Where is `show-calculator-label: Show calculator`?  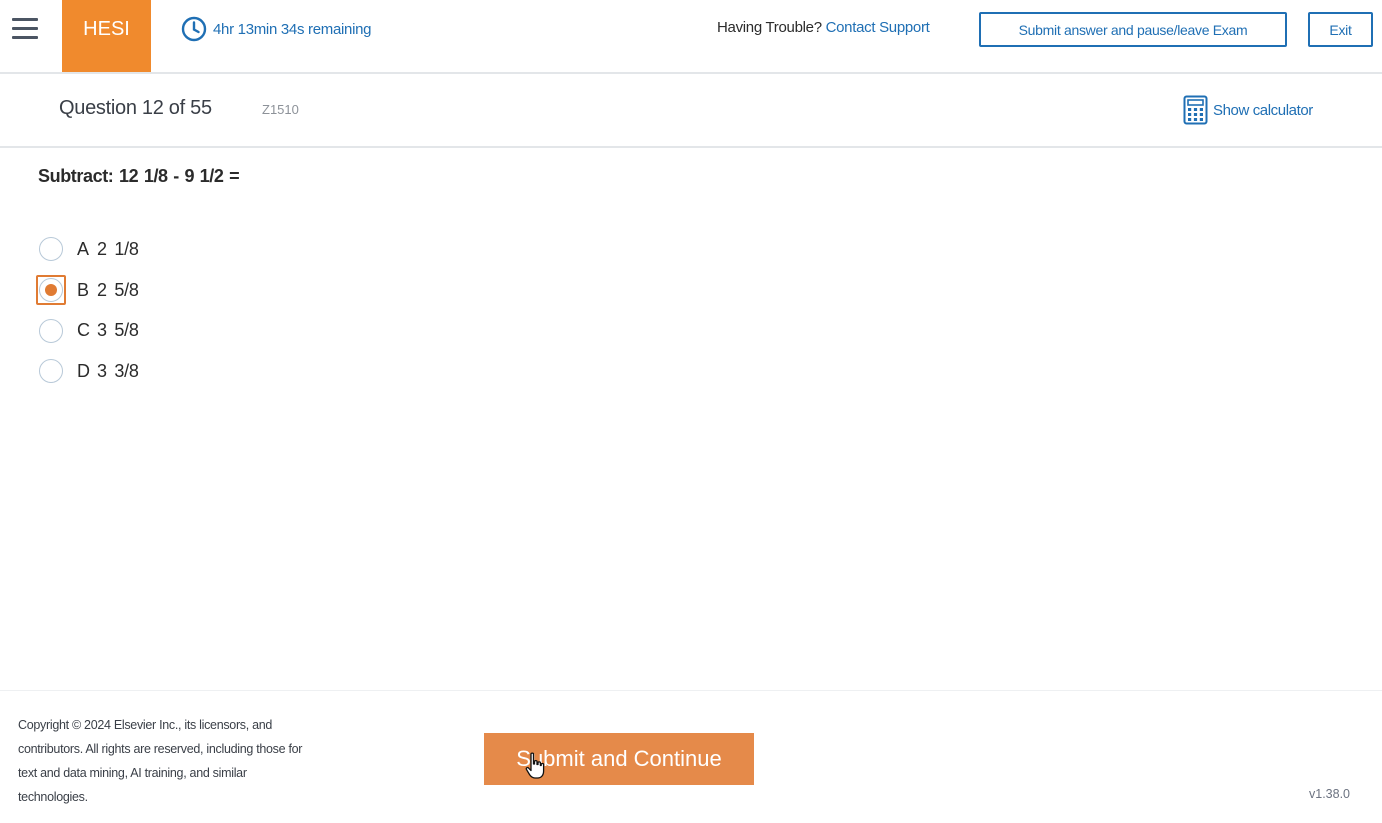 show-calculator-label: Show calculator is located at coordinates (1263, 110).